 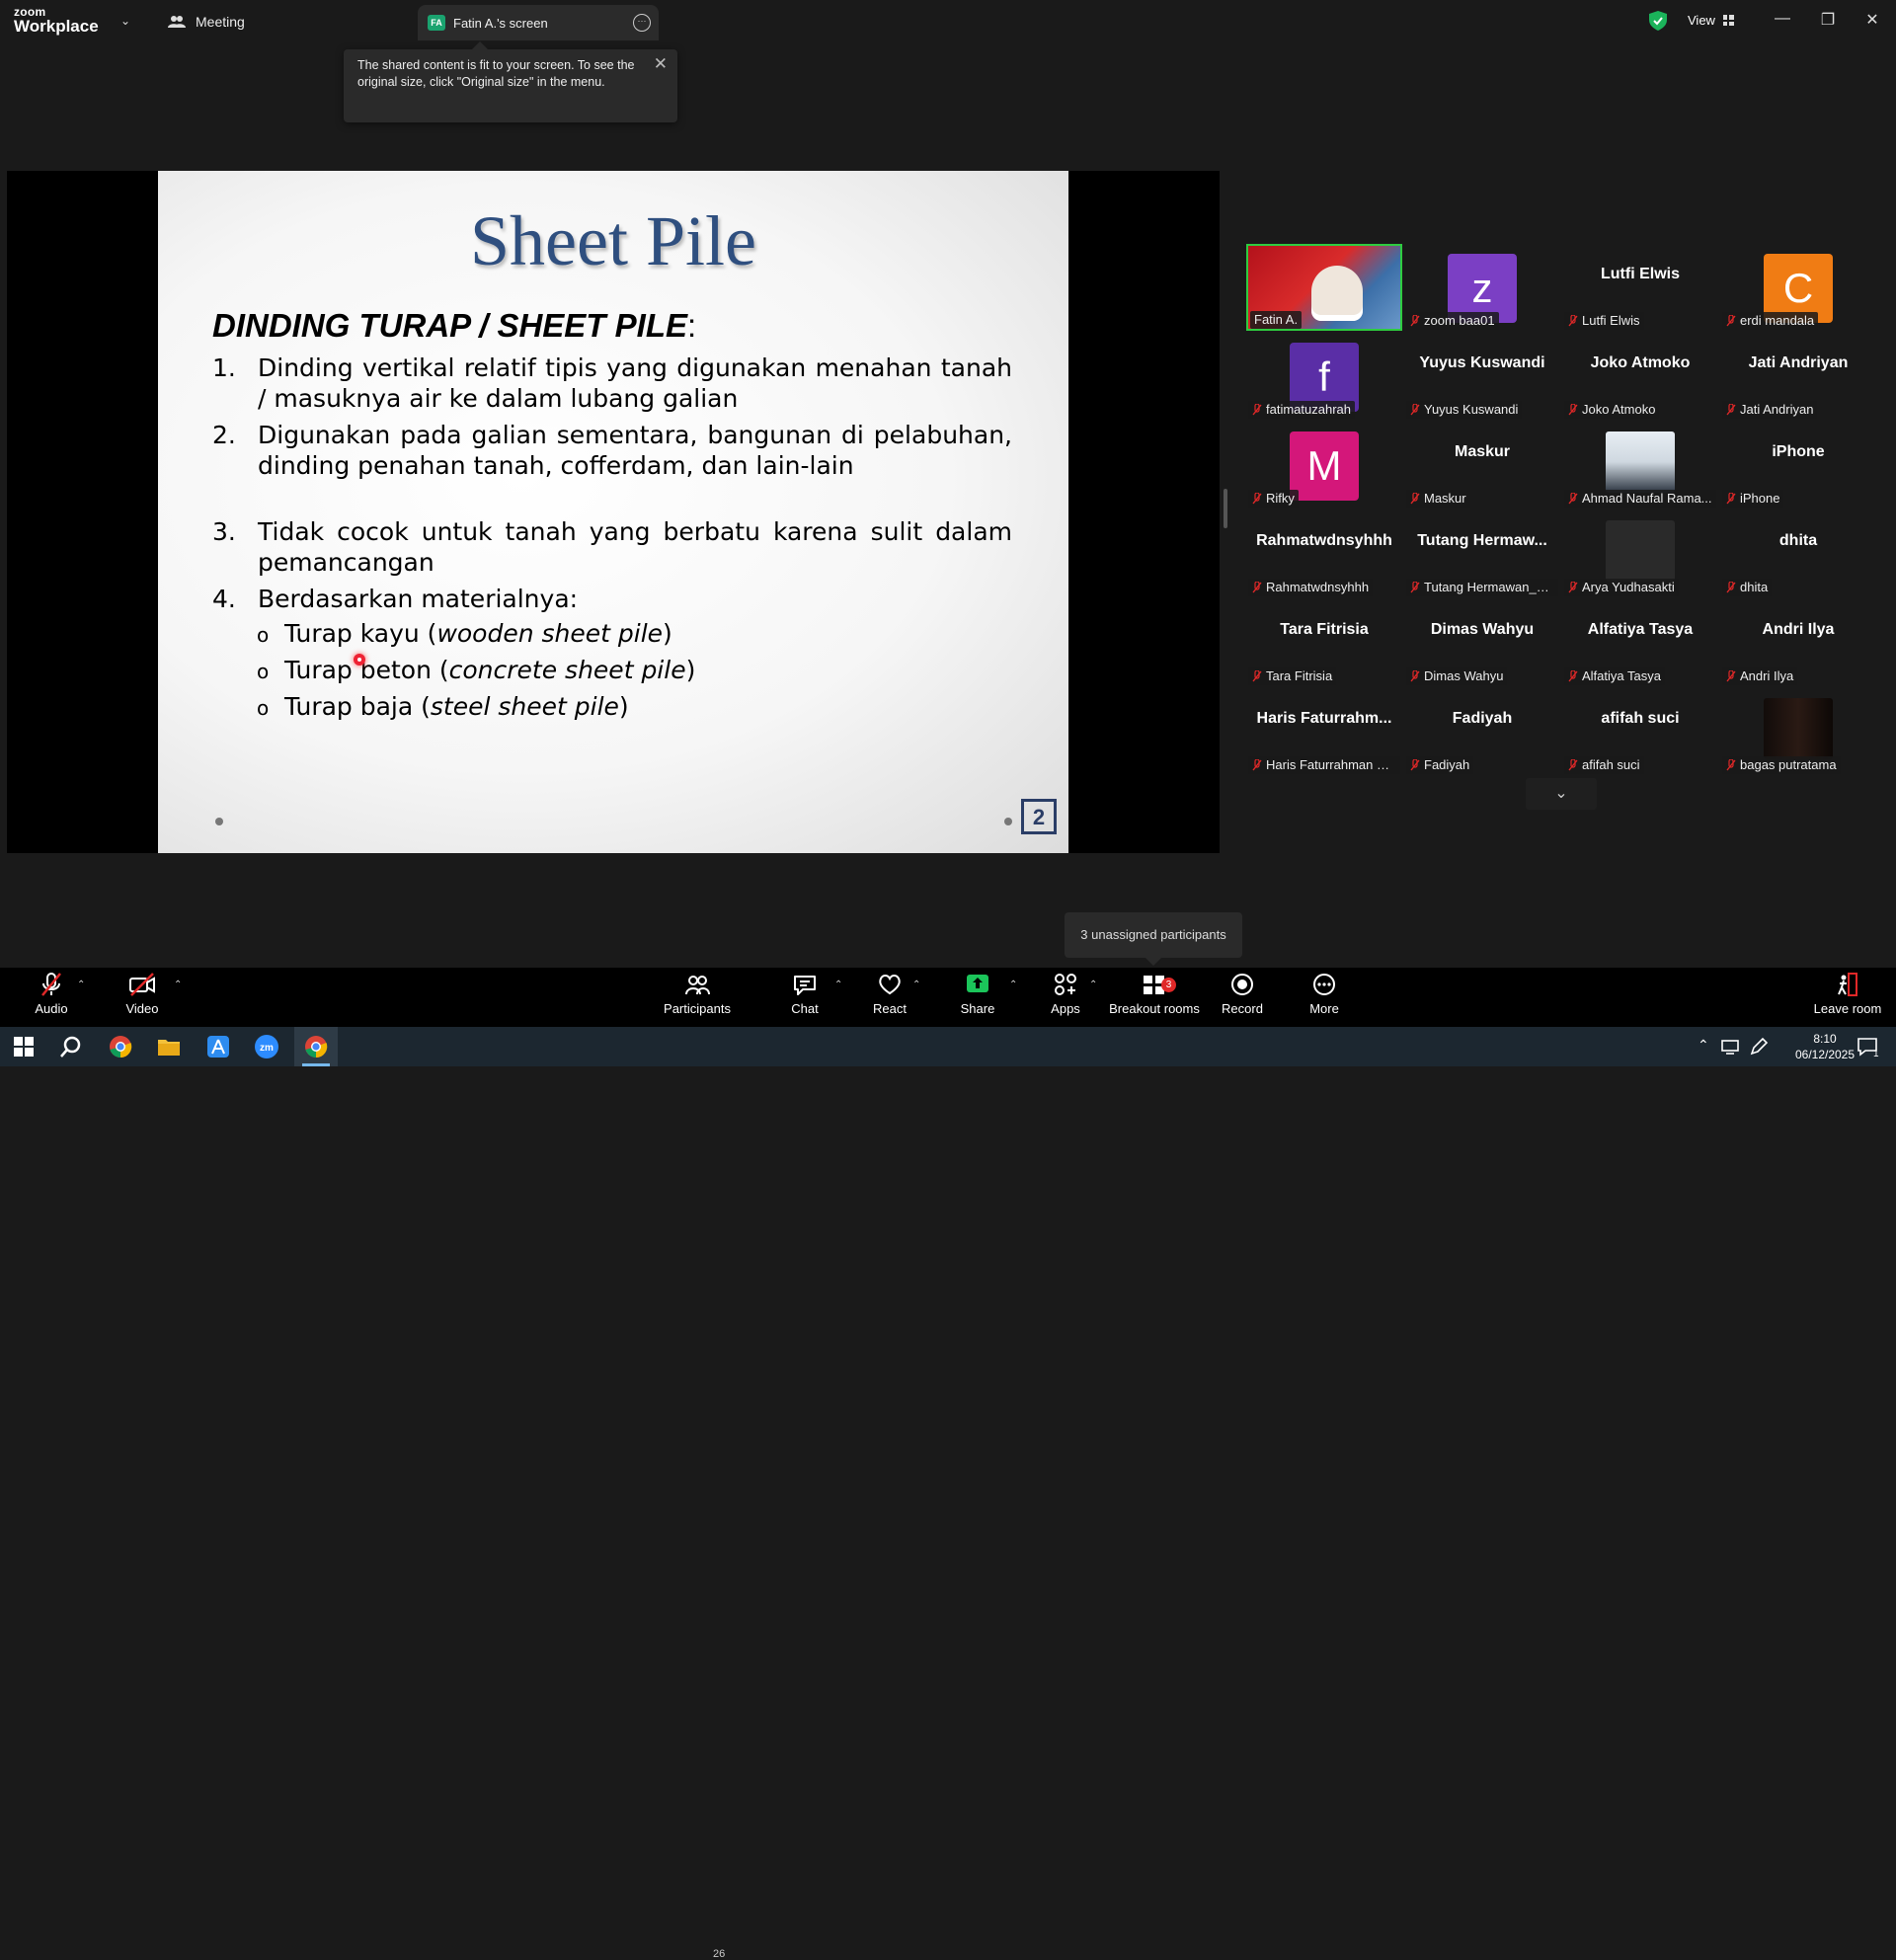 What do you see at coordinates (1324, 984) in the screenshot?
I see `more-icon` at bounding box center [1324, 984].